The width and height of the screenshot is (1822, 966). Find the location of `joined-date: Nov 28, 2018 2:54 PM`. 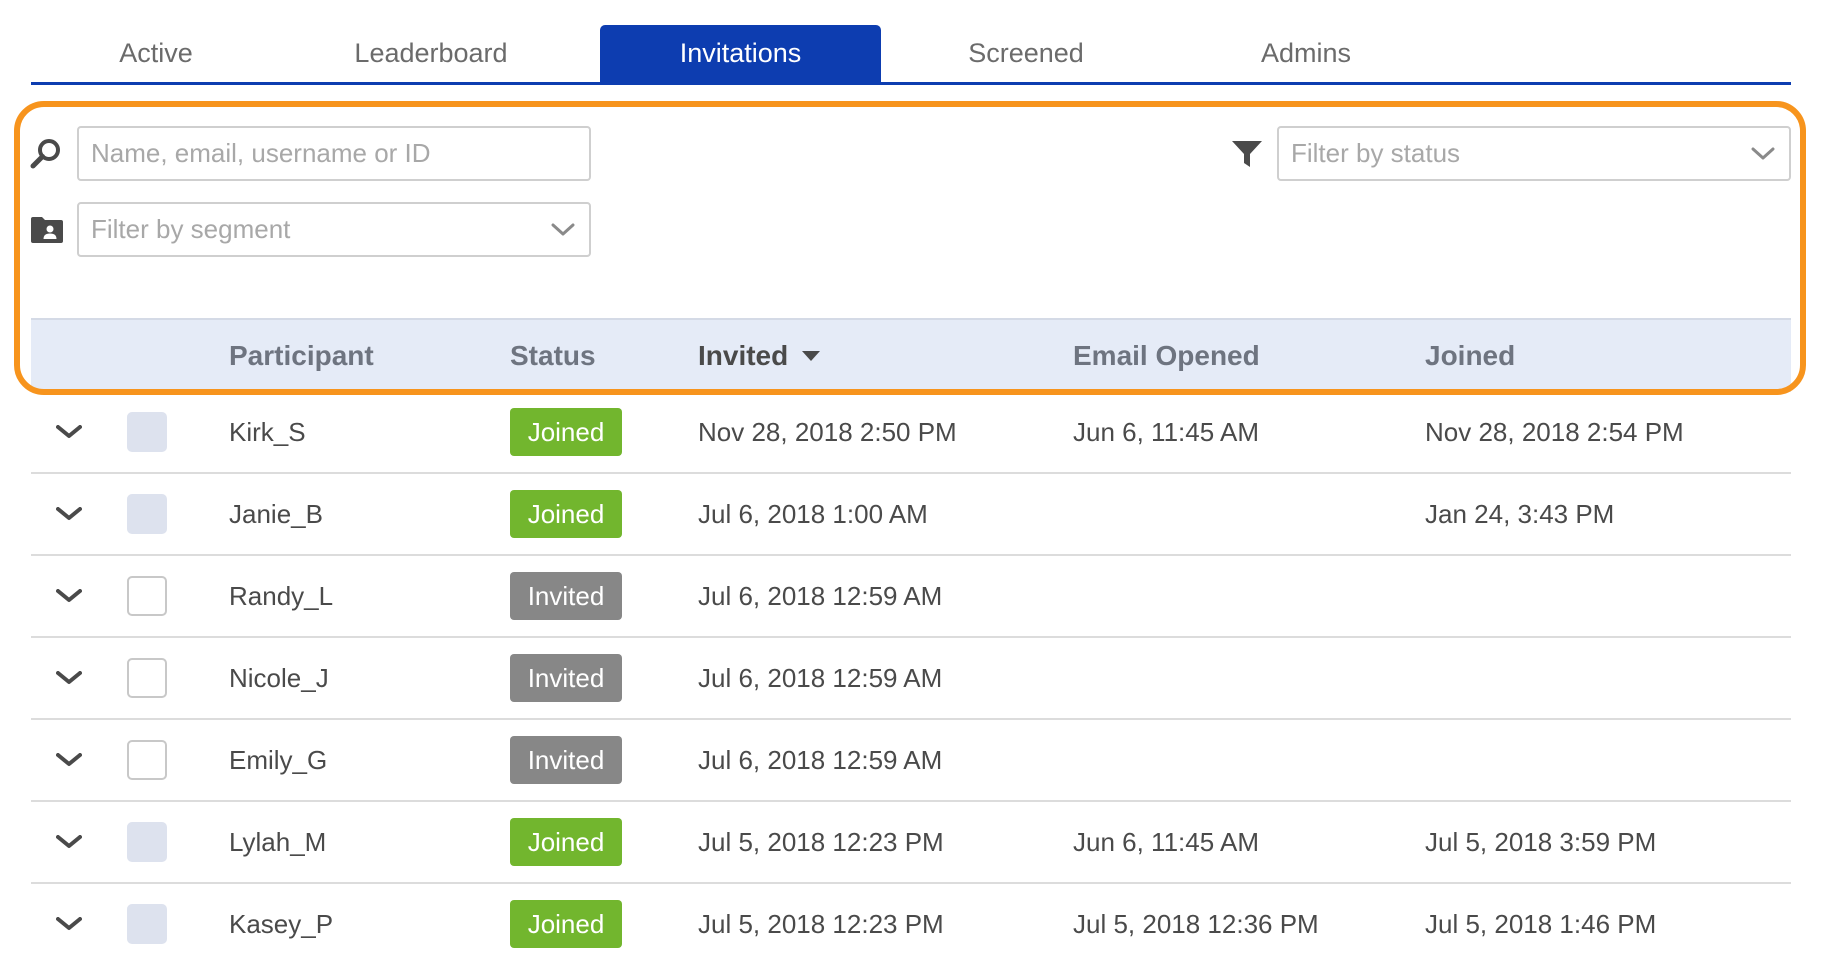

joined-date: Nov 28, 2018 2:54 PM is located at coordinates (1554, 431).